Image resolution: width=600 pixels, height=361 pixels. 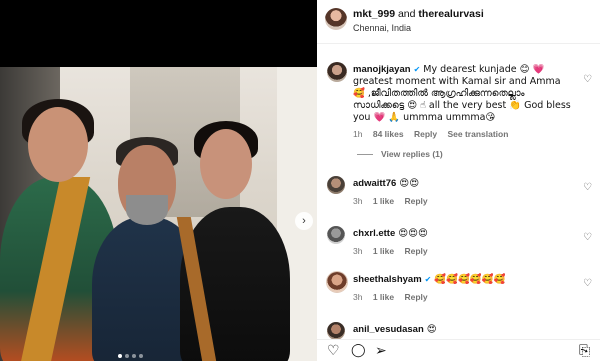 I want to click on comment-username: manojkjayan, so click(x=382, y=69).